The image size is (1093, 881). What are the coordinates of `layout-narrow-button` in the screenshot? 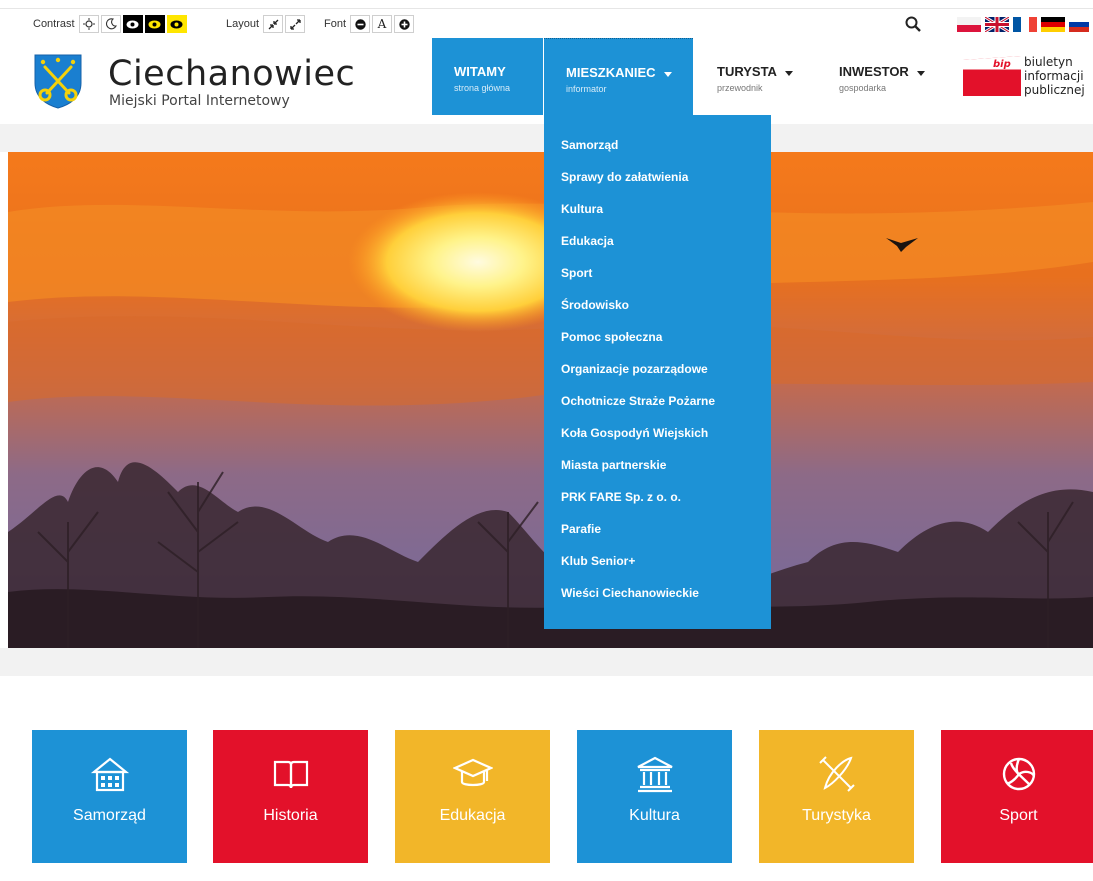 It's located at (273, 24).